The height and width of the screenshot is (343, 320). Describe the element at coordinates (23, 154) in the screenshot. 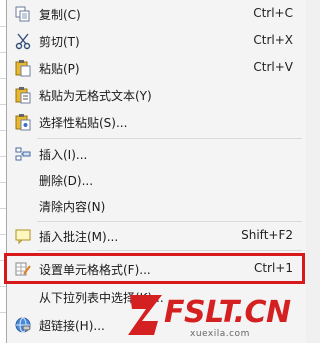

I see `insert-icon` at that location.